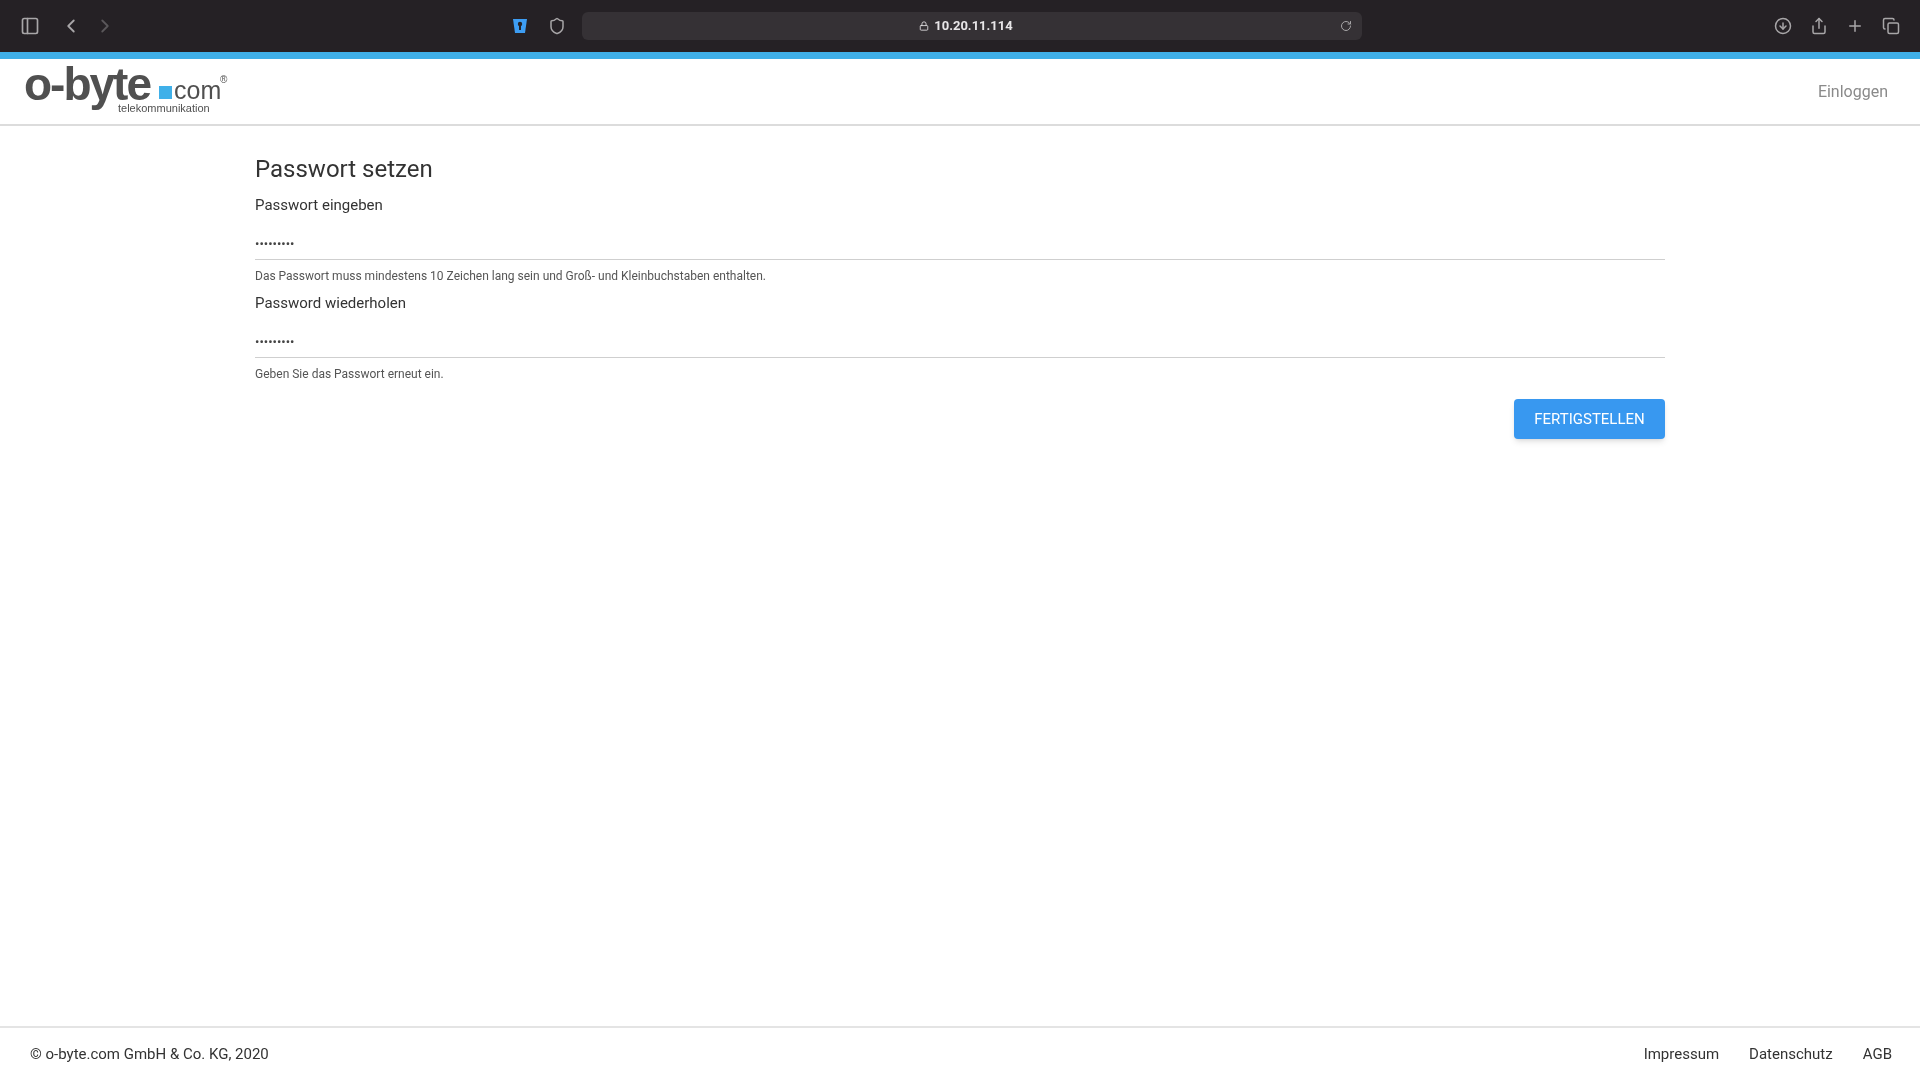 The image size is (1920, 1080). Describe the element at coordinates (129, 91) in the screenshot. I see `logo: o-byte com® telekommunikation` at that location.